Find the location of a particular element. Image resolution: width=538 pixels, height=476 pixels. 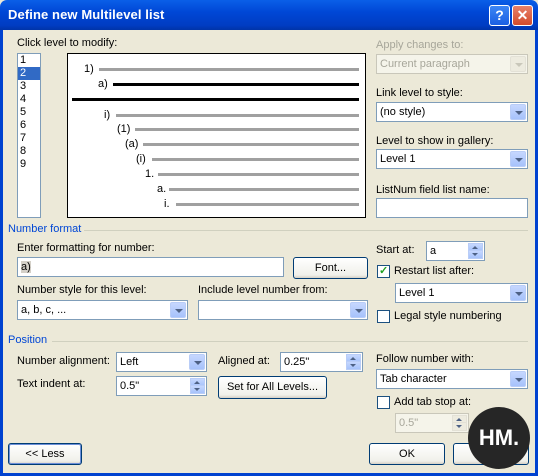

level-item: 3 is located at coordinates (29, 86).